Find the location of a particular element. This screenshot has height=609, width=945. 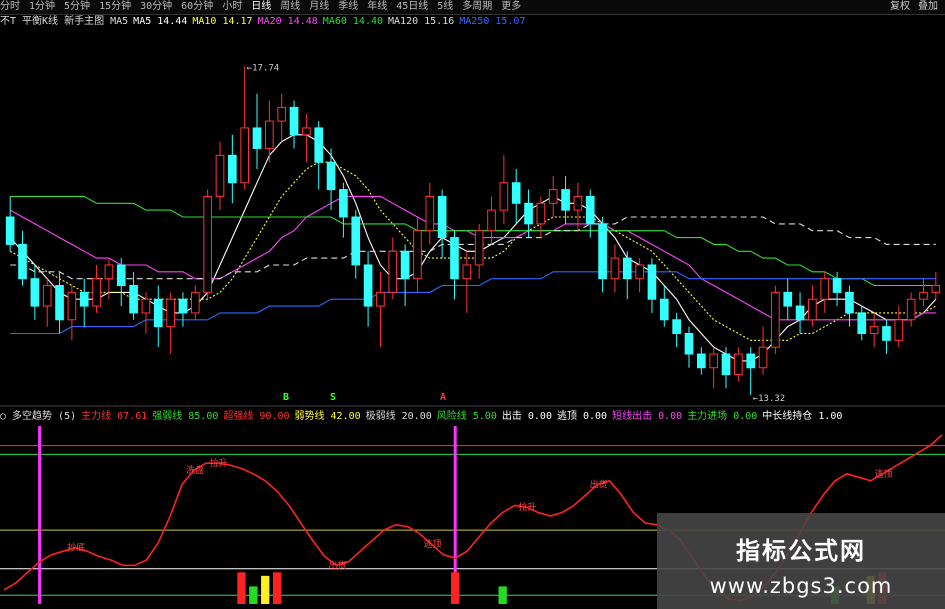

indicator-annotation-6: 出货 is located at coordinates (599, 484).